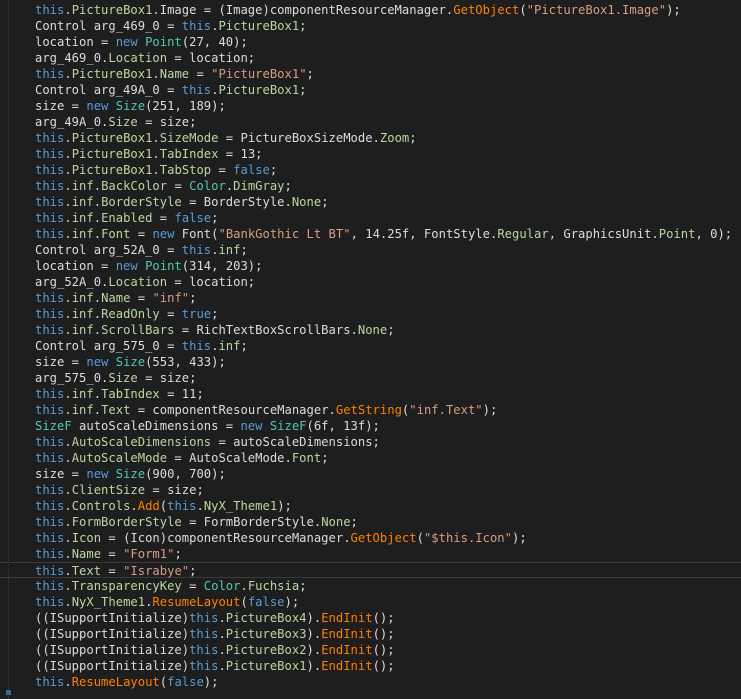  What do you see at coordinates (141, 250) in the screenshot?
I see `code-line: Control arg_52A_0 = this.inf;` at bounding box center [141, 250].